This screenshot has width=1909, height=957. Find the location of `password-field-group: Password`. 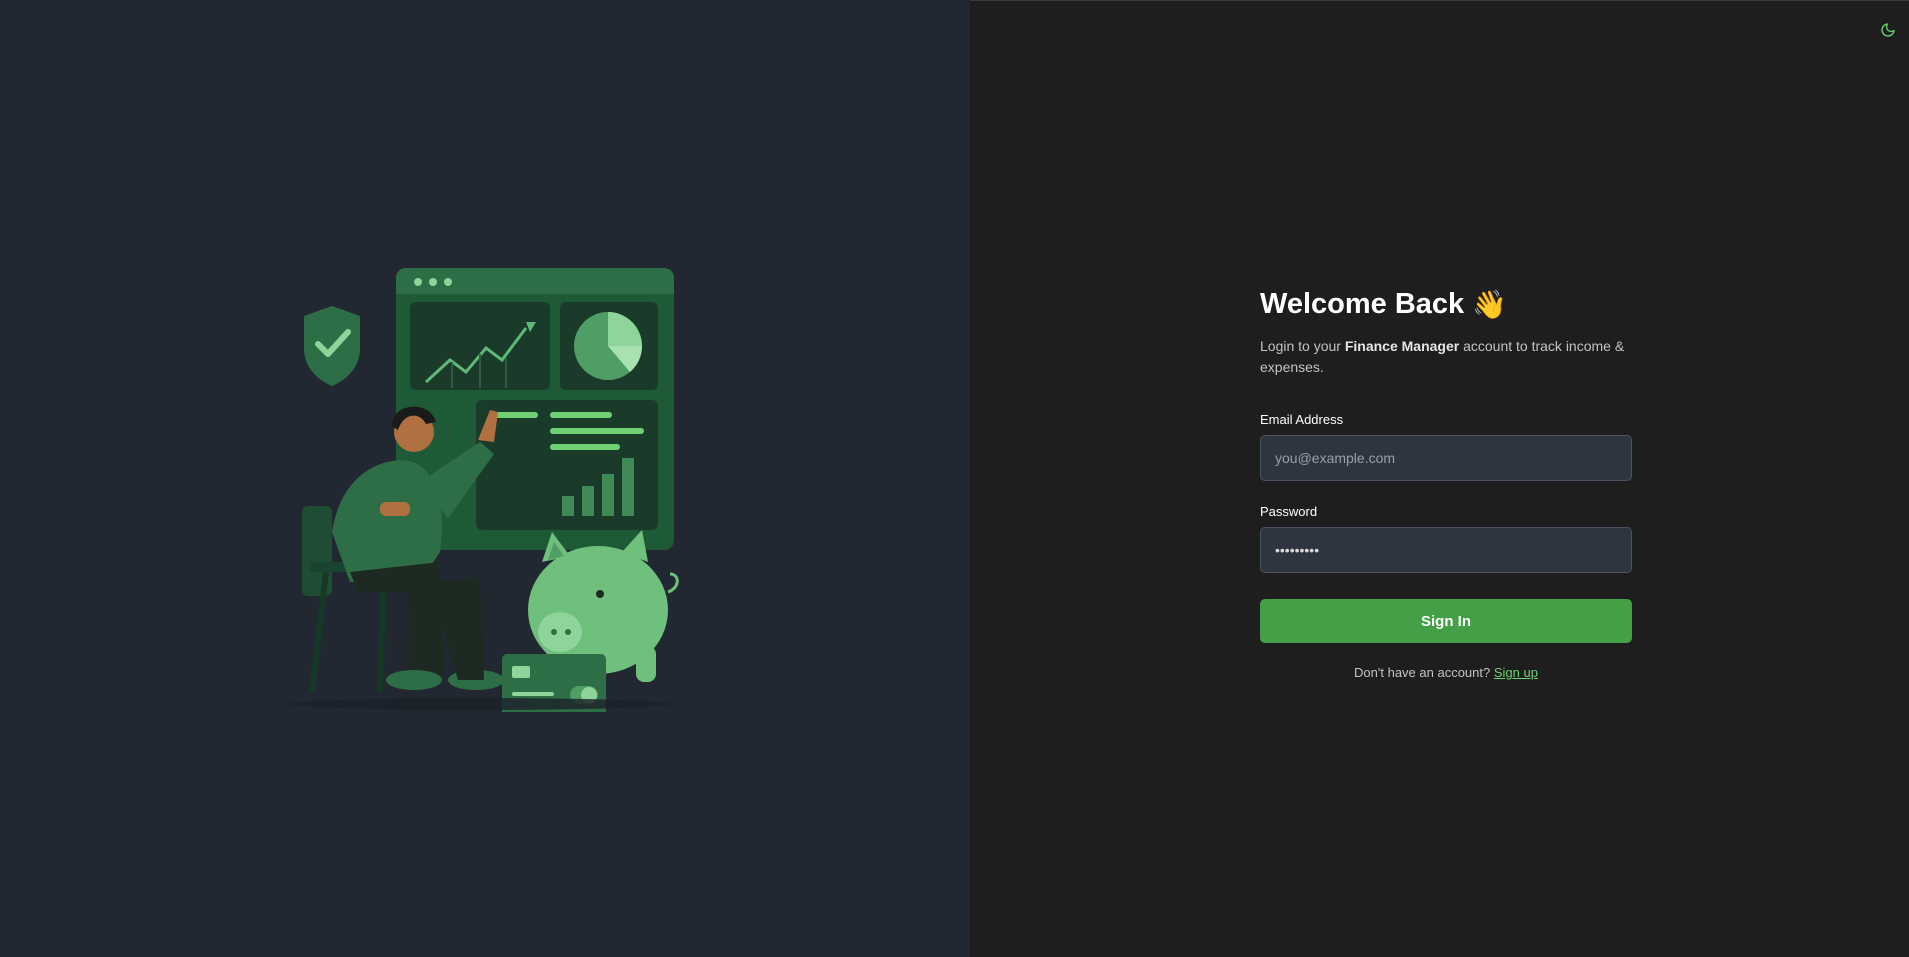

password-field-group: Password is located at coordinates (1446, 538).